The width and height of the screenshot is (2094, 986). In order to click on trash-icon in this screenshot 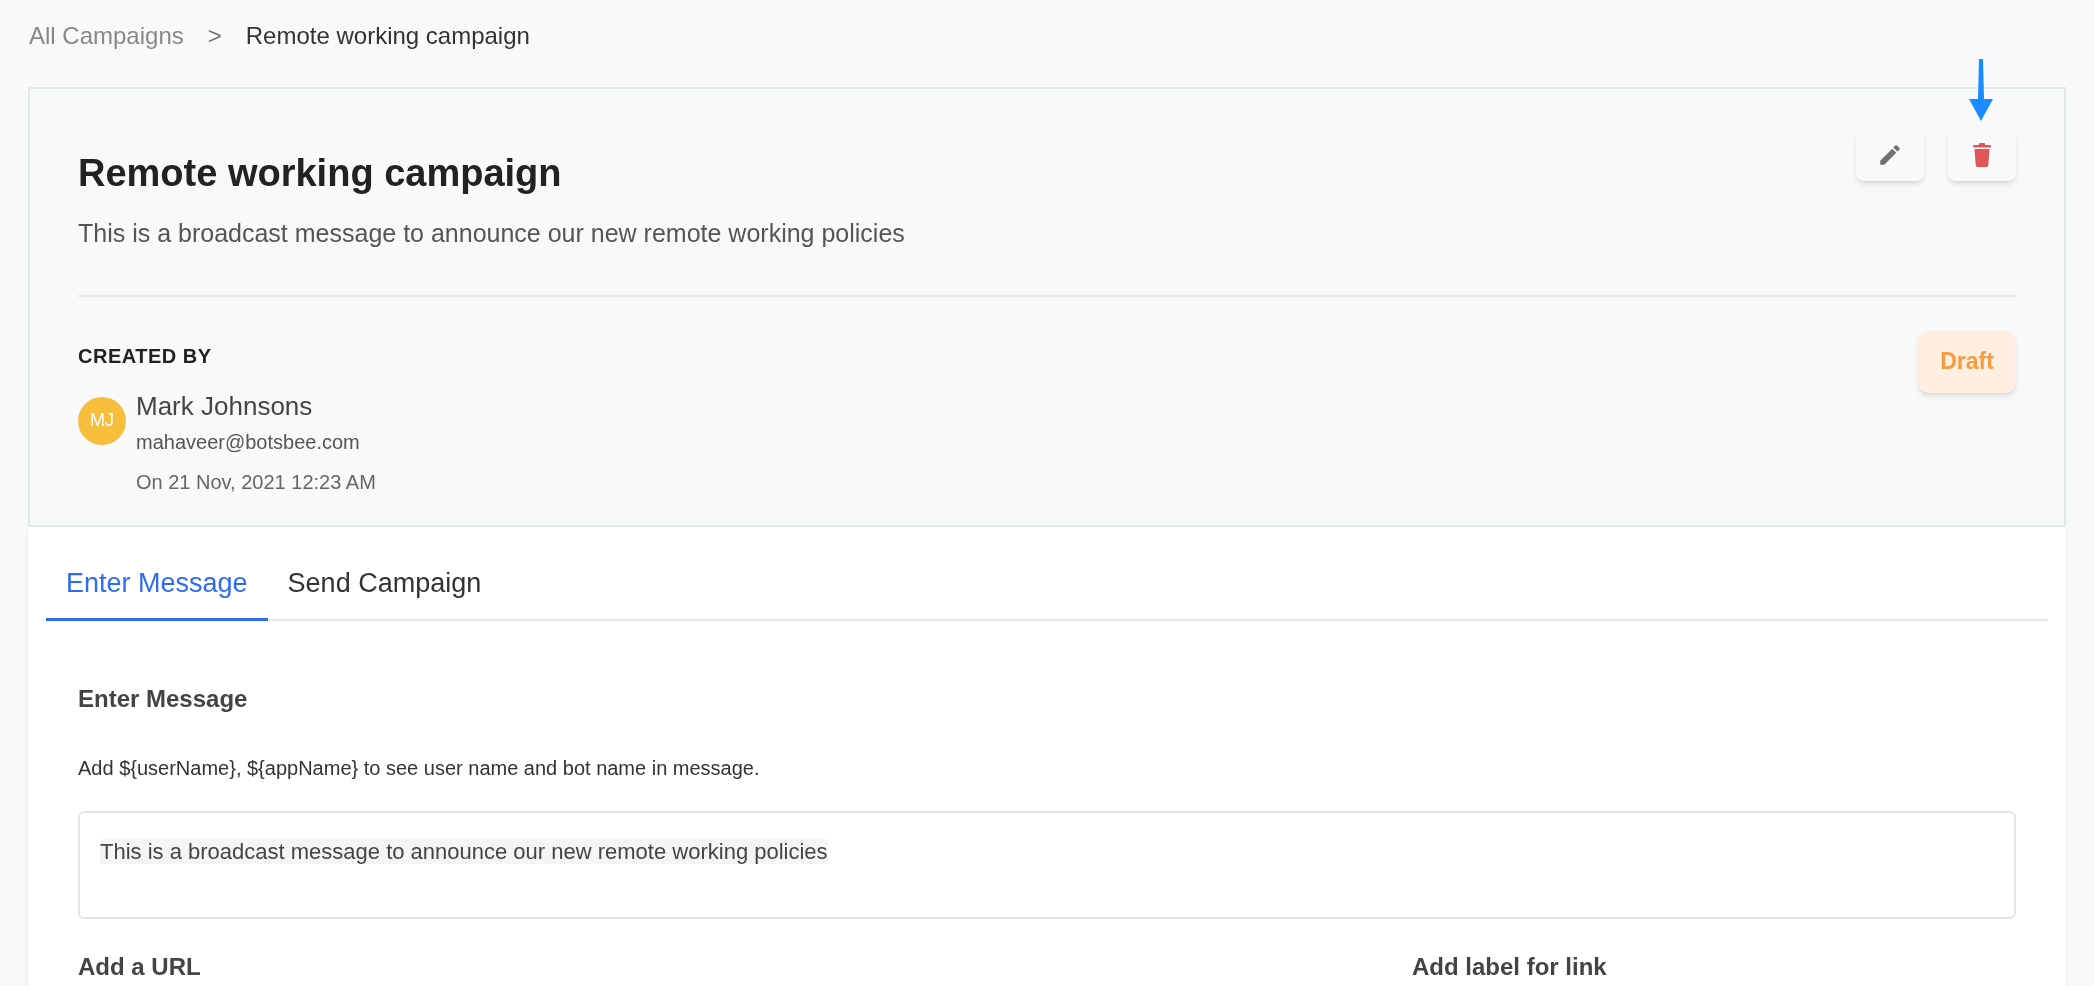, I will do `click(1982, 155)`.